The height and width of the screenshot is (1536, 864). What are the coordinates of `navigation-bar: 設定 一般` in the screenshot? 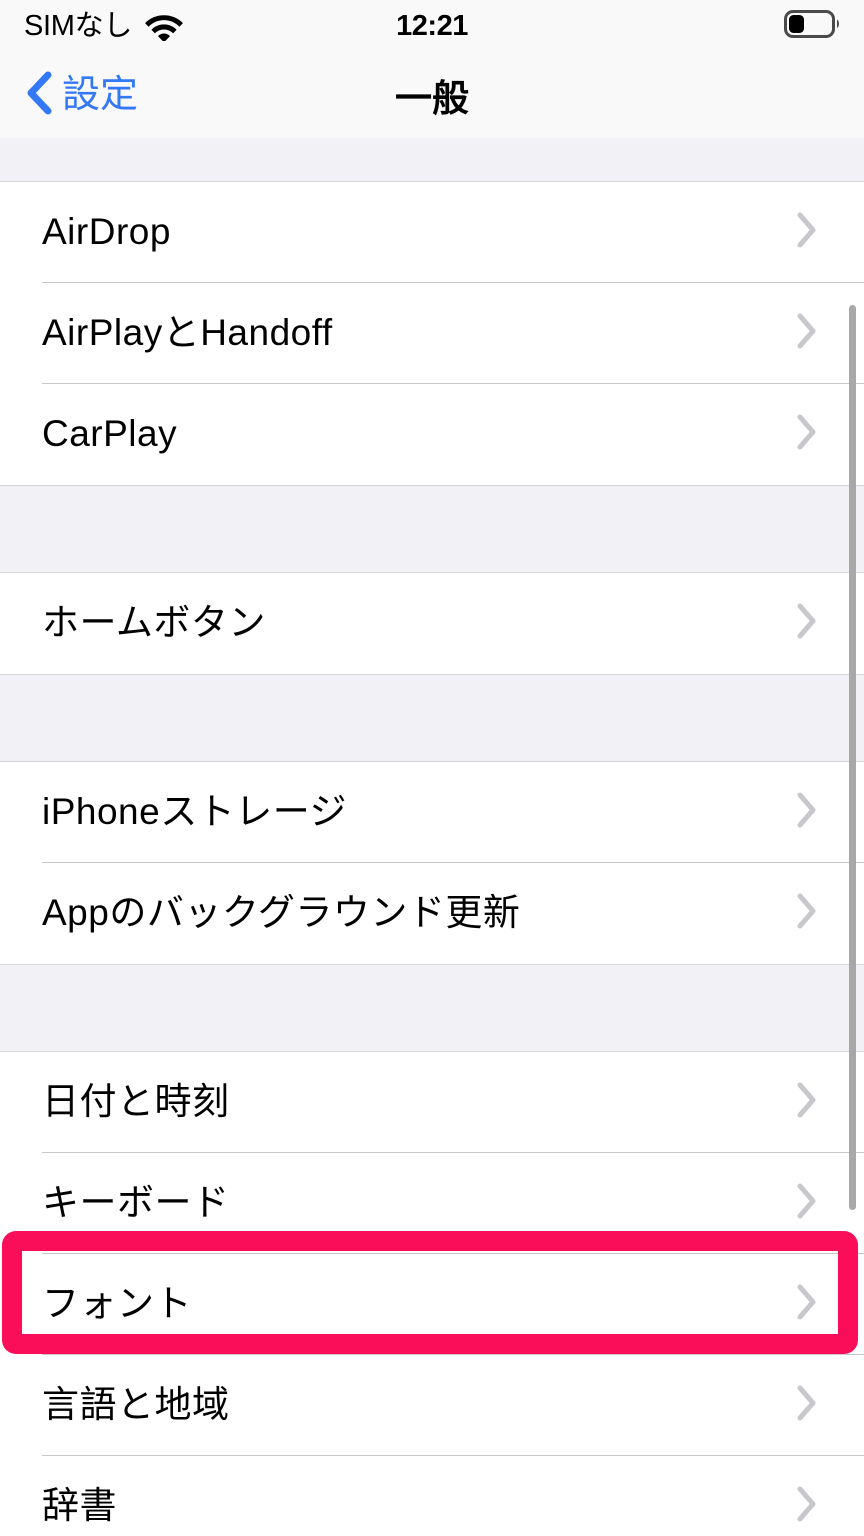 It's located at (432, 95).